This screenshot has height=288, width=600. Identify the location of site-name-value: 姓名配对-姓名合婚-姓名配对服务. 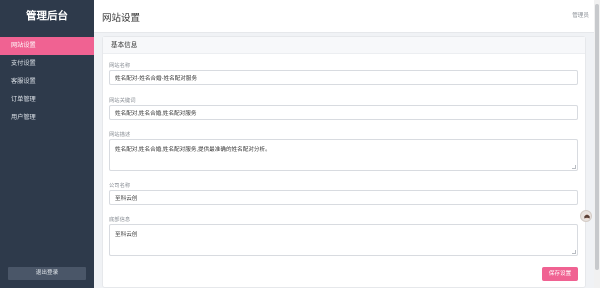
(156, 78).